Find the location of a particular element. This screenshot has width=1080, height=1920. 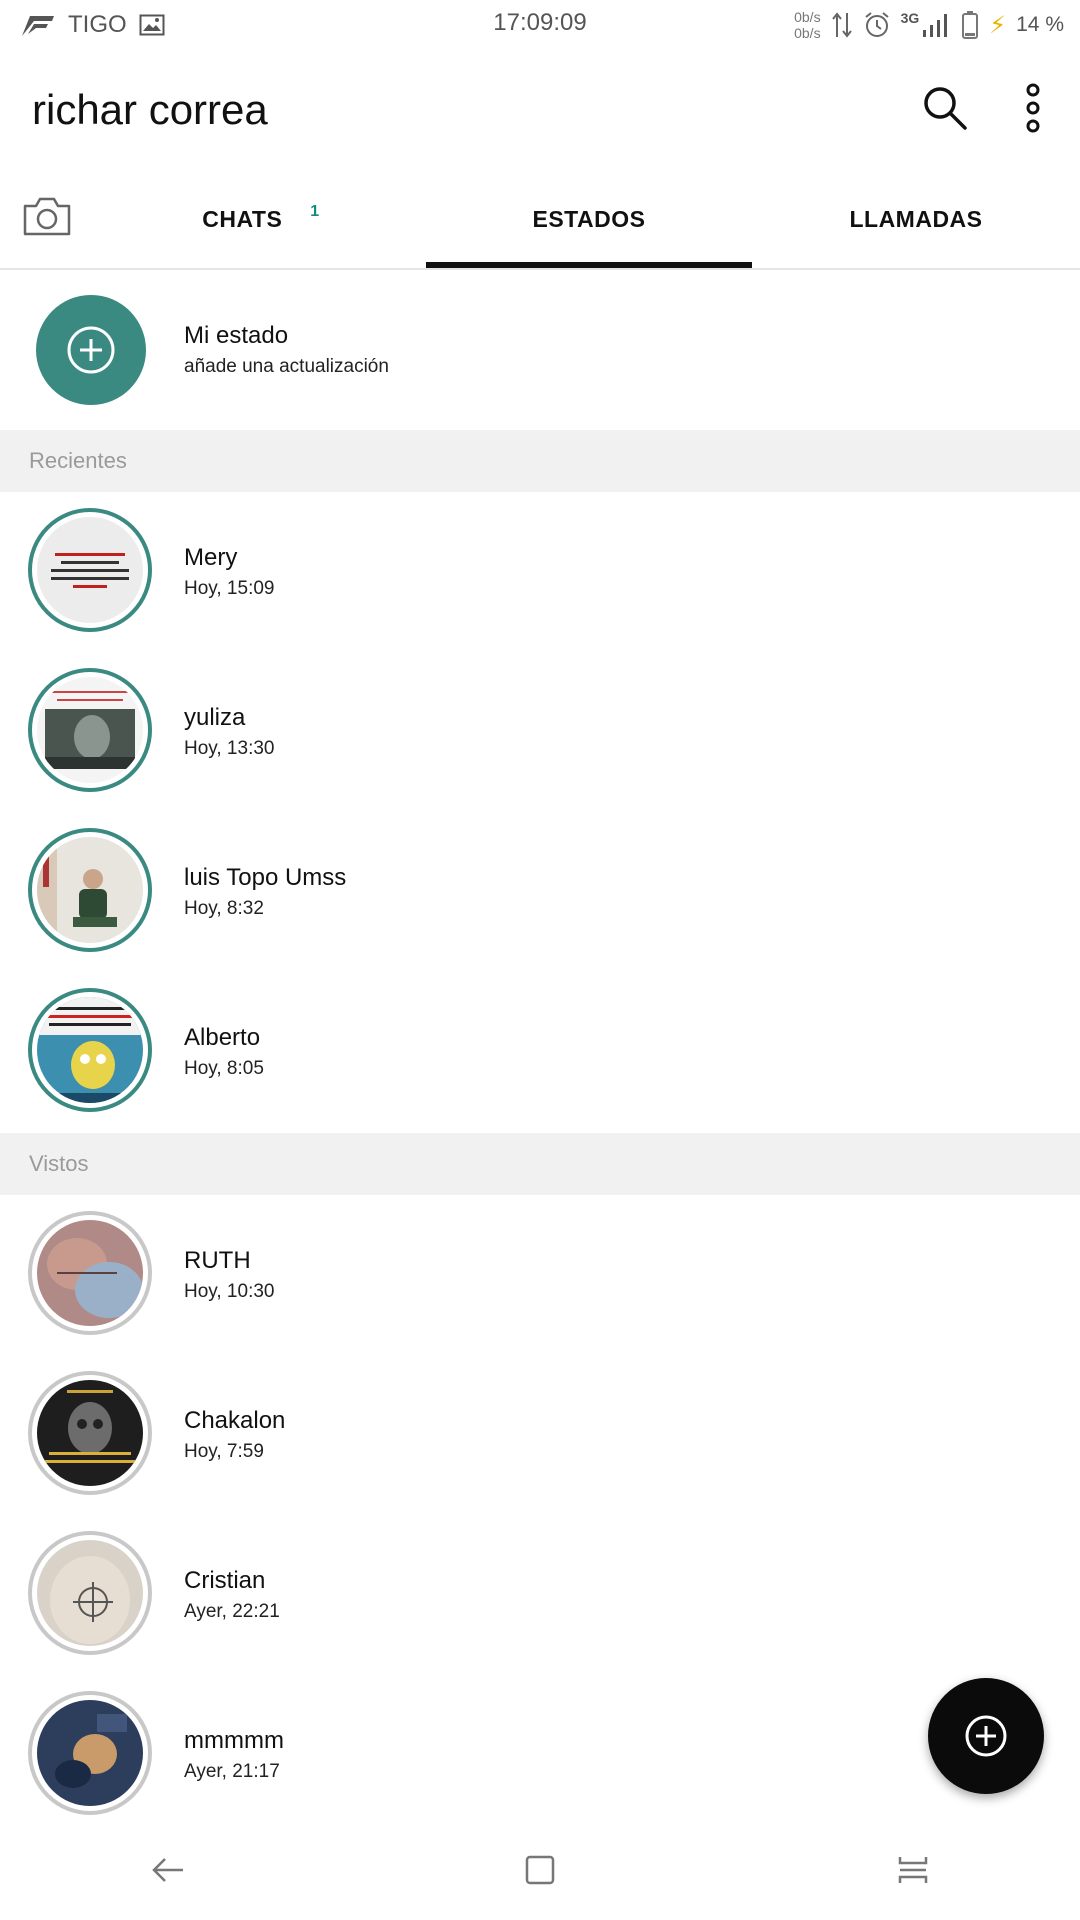

status-row: mmmmm Ayer, 21:17 is located at coordinates (540, 1755).